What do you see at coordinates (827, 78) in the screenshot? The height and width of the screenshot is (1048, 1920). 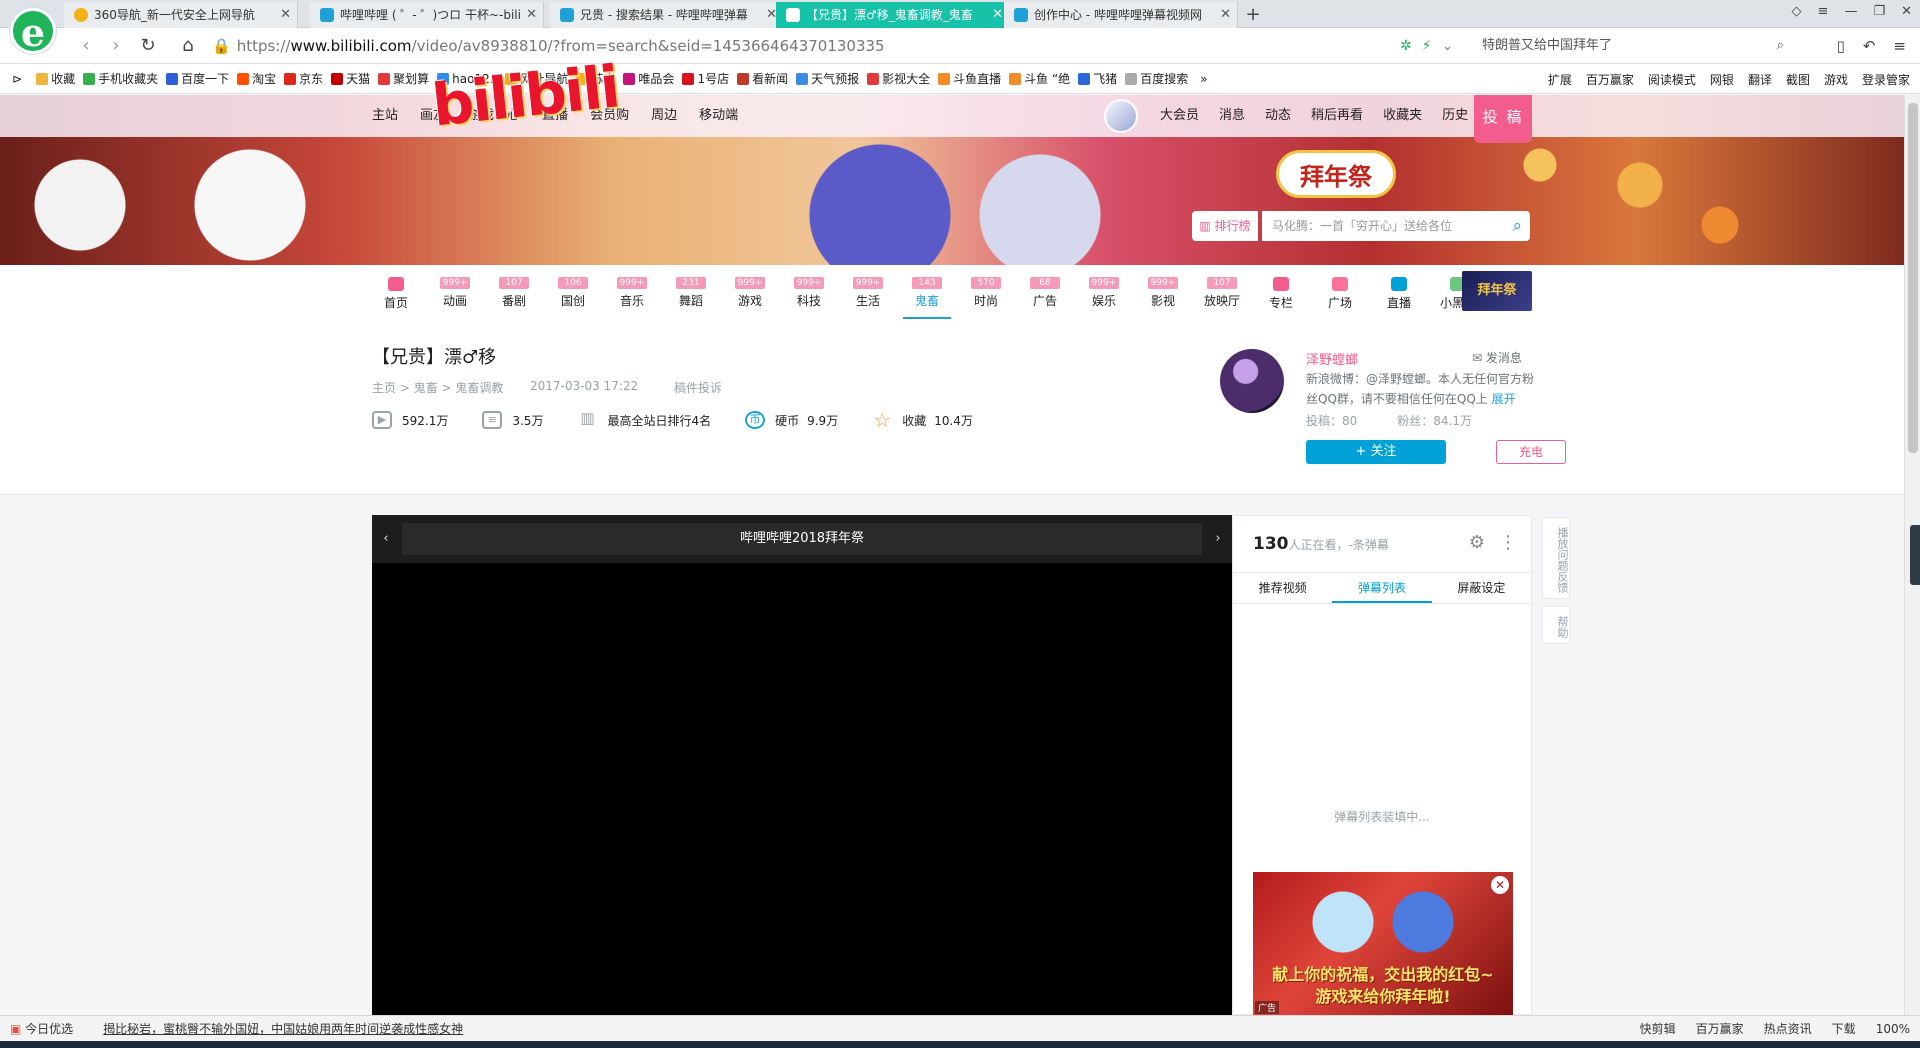 I see `bookmark-item: 天气预报` at bounding box center [827, 78].